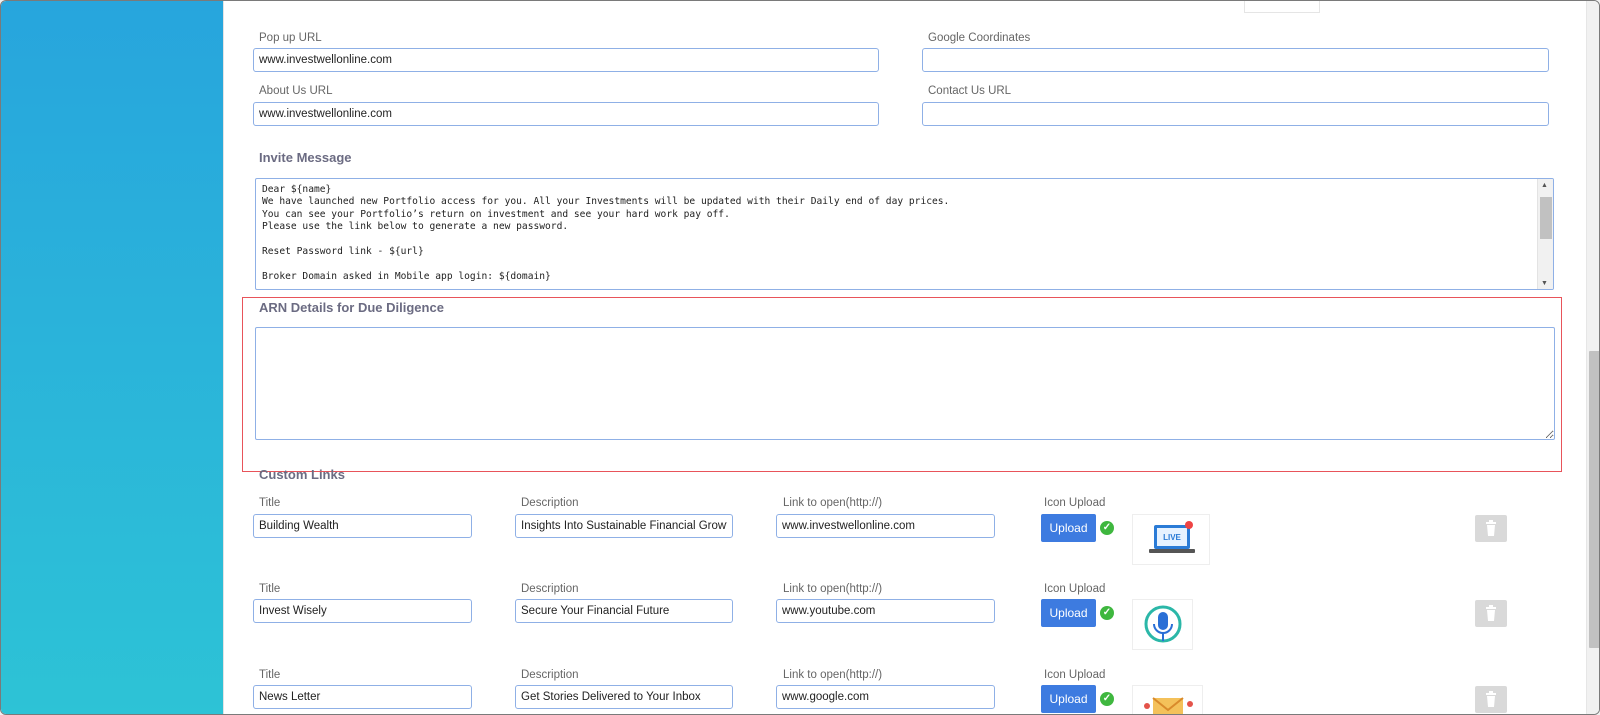 The width and height of the screenshot is (1600, 715). What do you see at coordinates (1235, 60) in the screenshot?
I see `google-coordinates-input` at bounding box center [1235, 60].